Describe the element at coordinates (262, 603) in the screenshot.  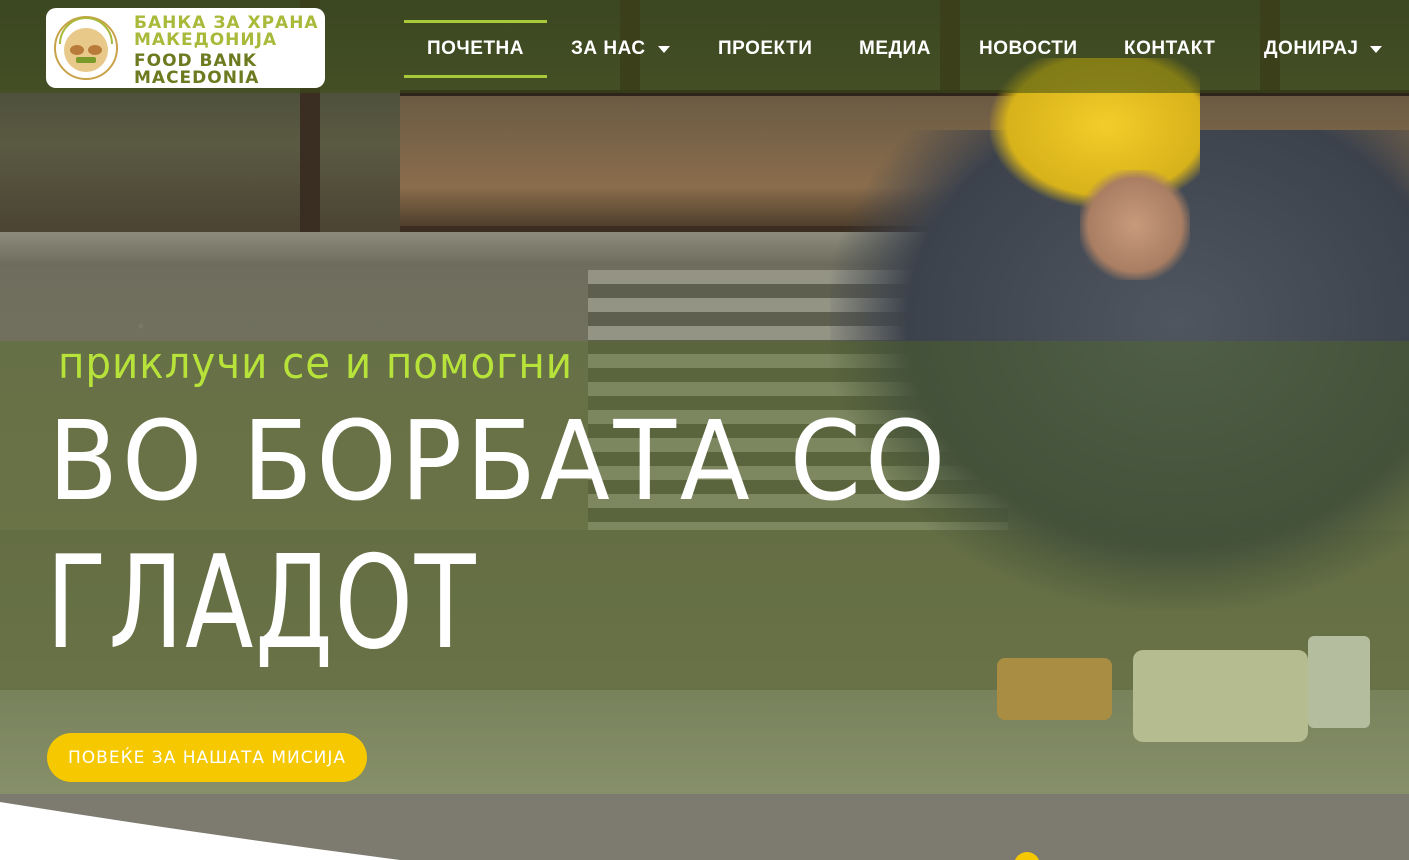
I see `hero-headline-line2: ГЛАДОТ` at that location.